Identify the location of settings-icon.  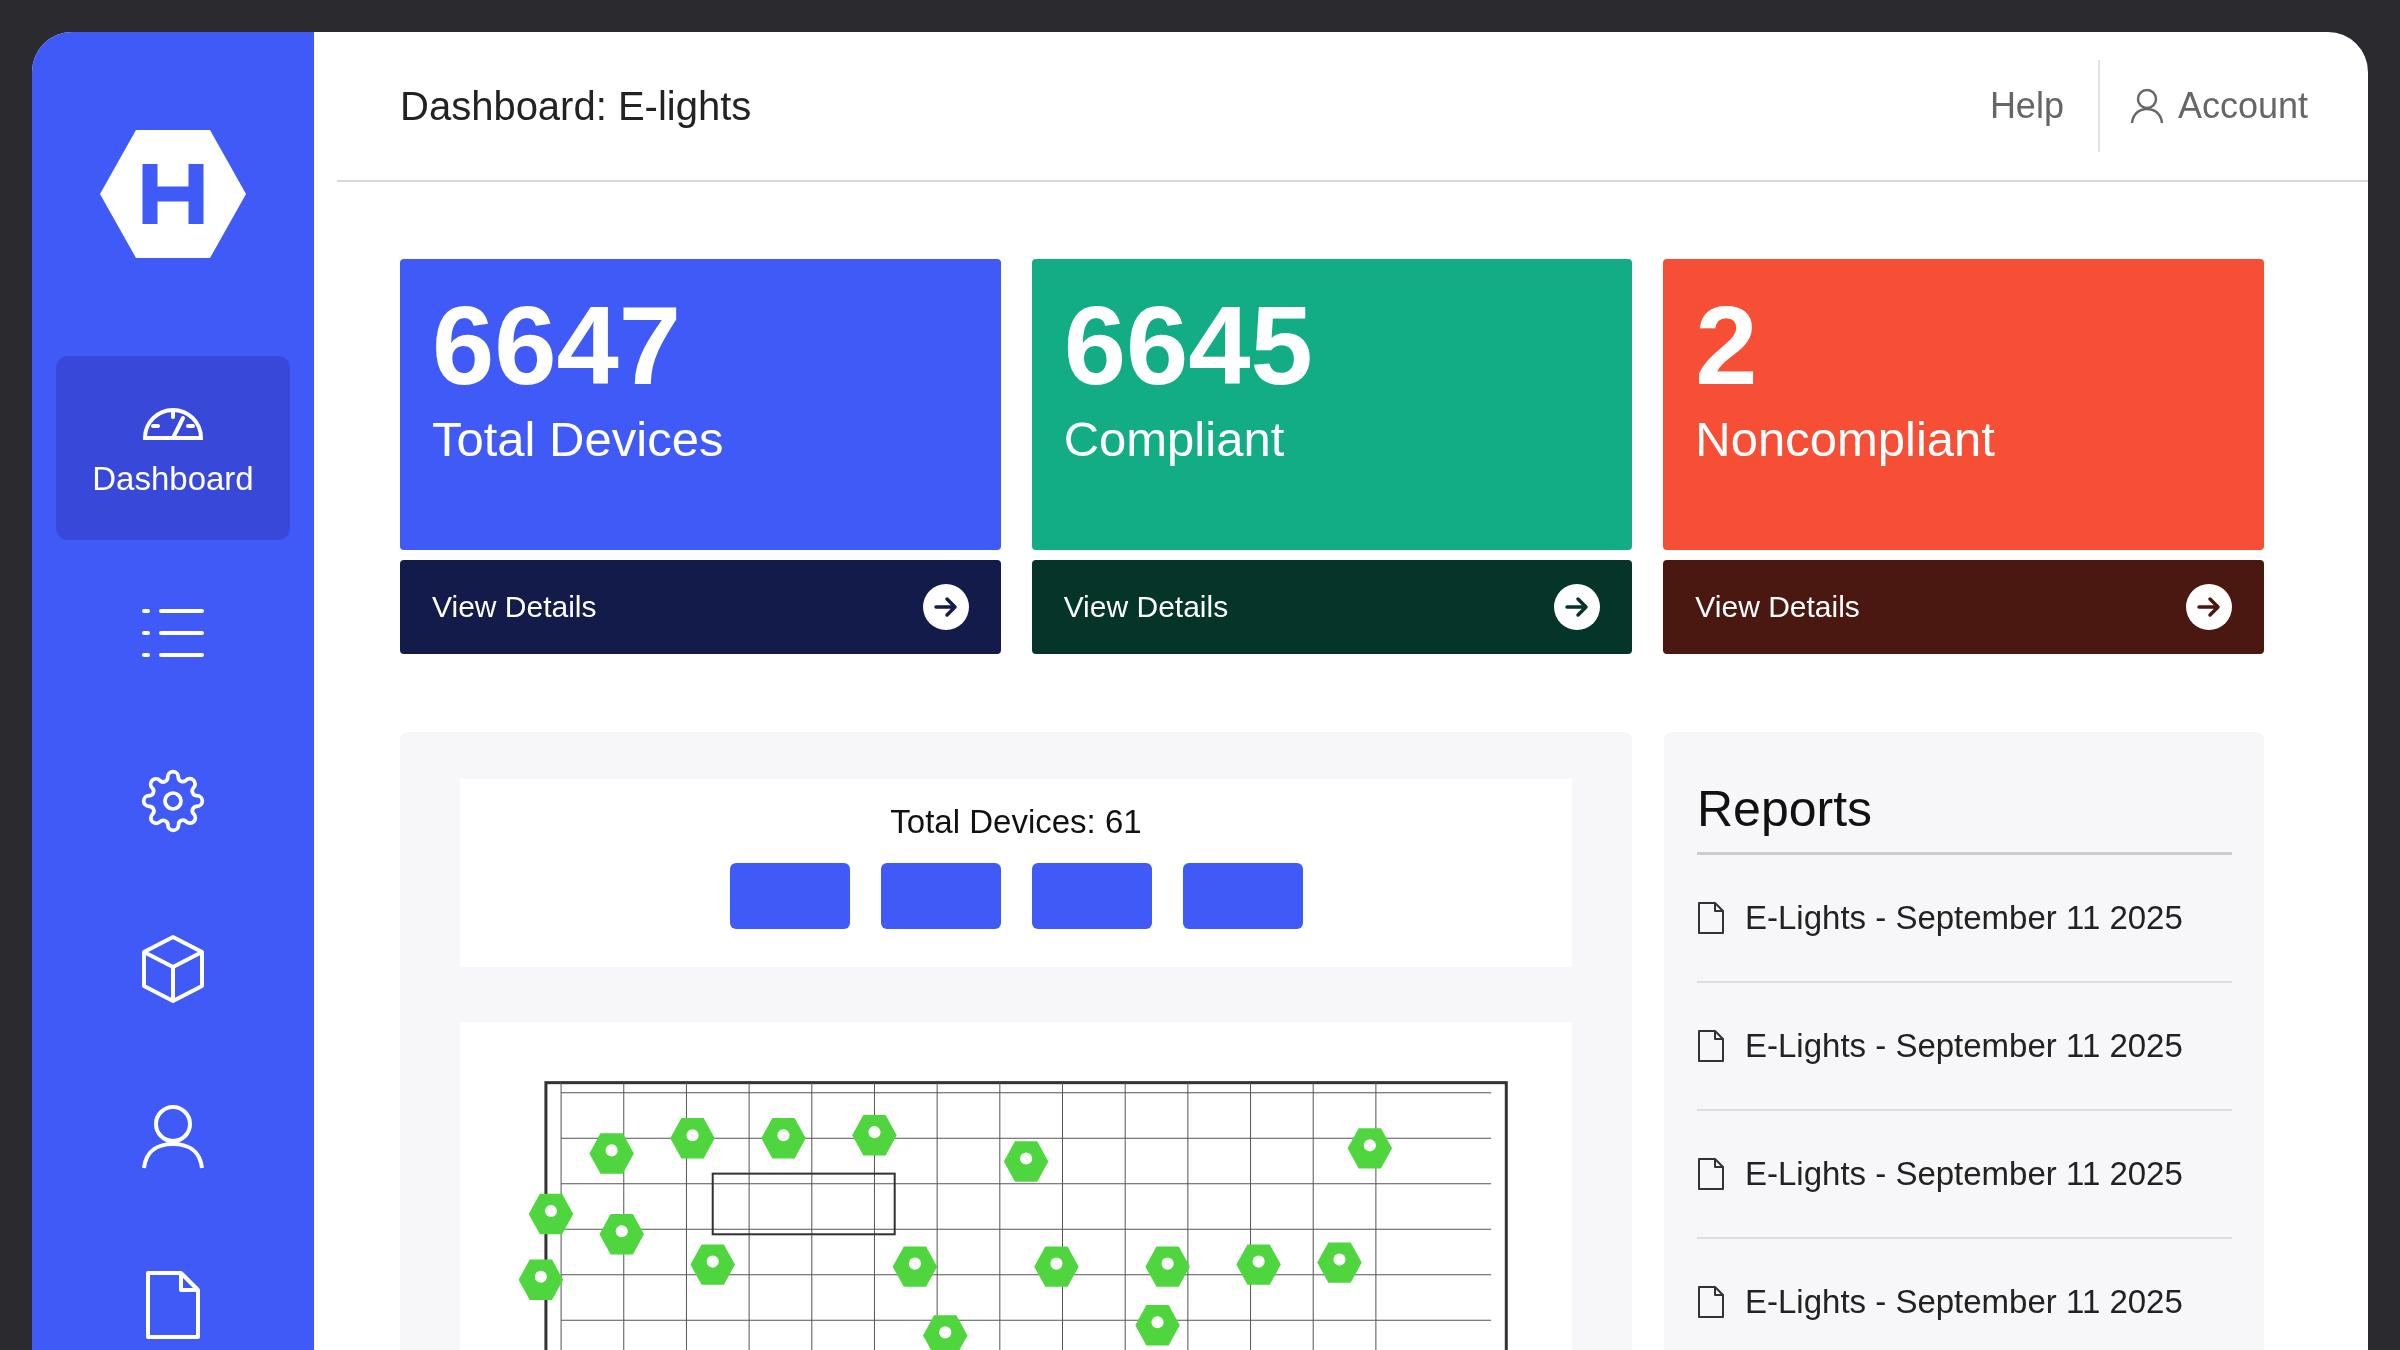
(173, 801).